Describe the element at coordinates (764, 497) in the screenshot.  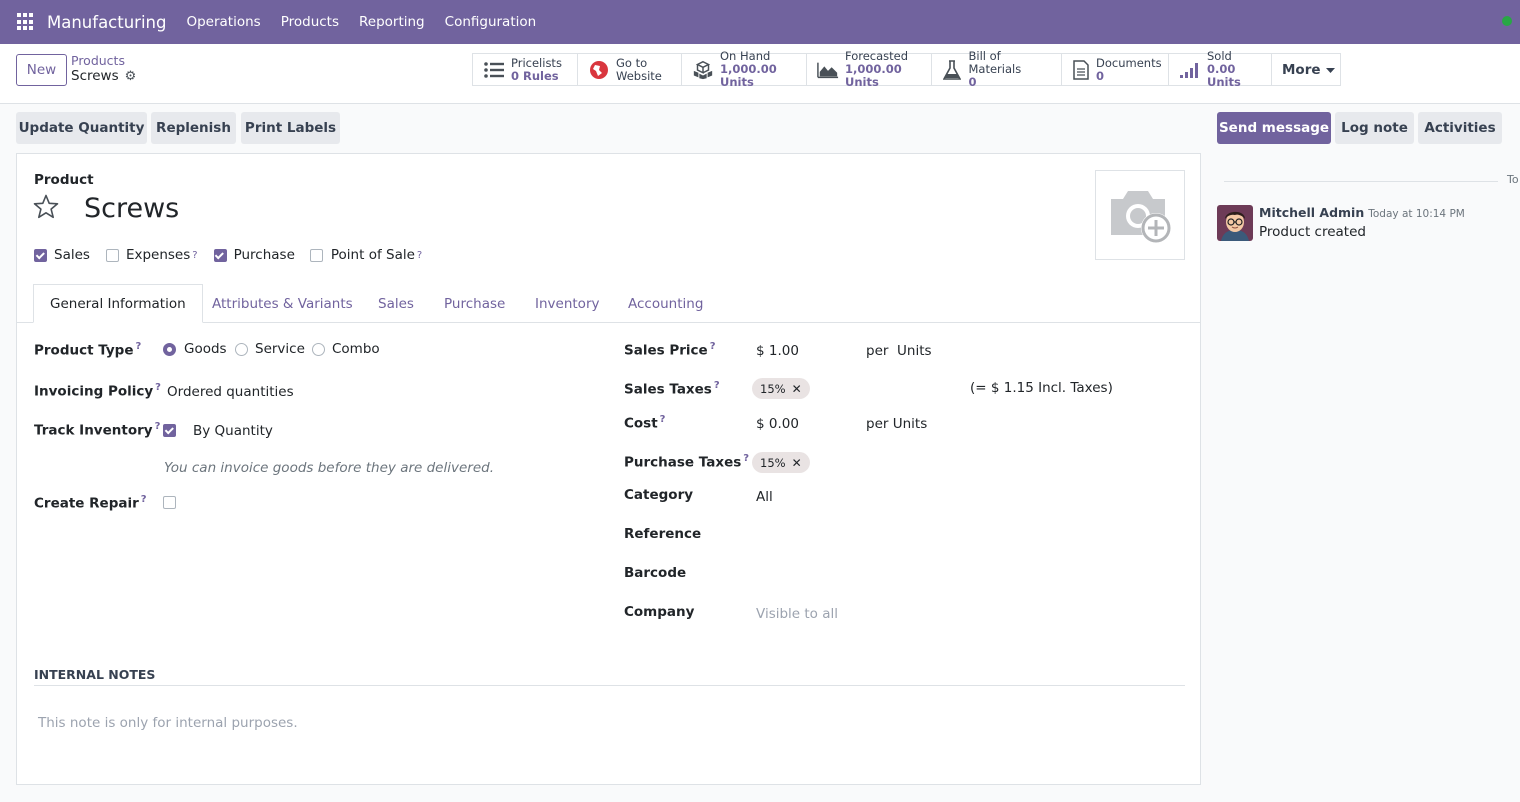
I see `category-input: All` at that location.